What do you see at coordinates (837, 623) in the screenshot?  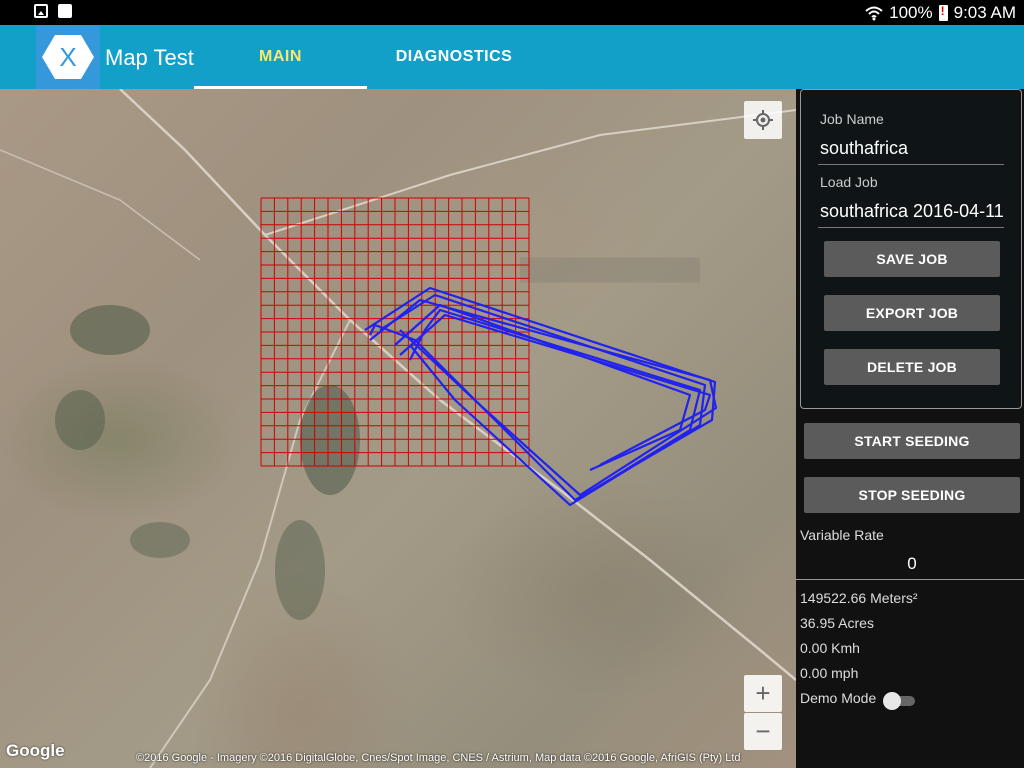 I see `area-acres: 36.95 Acres` at bounding box center [837, 623].